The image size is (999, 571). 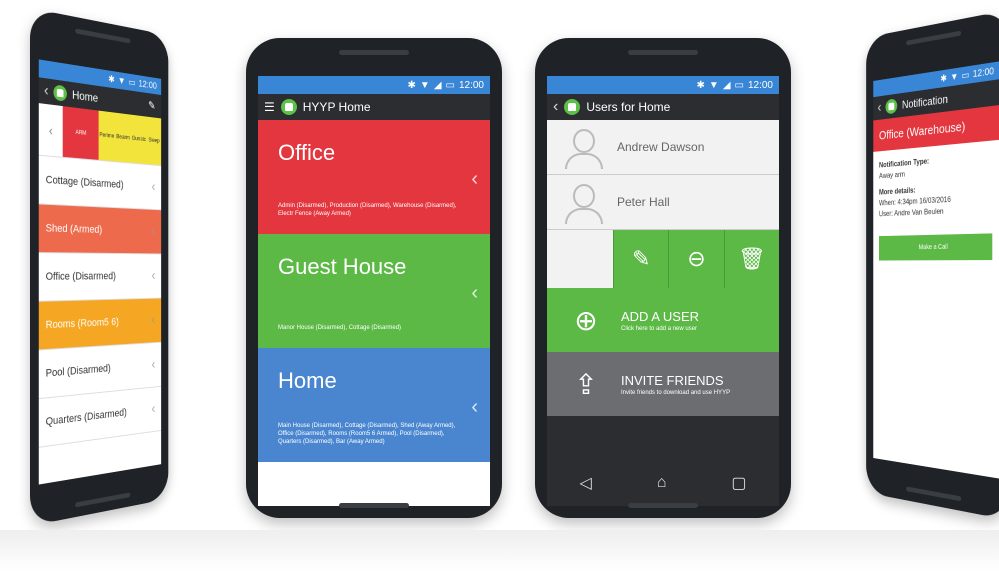 I want to click on user-name: Andrew Dawson, so click(x=661, y=147).